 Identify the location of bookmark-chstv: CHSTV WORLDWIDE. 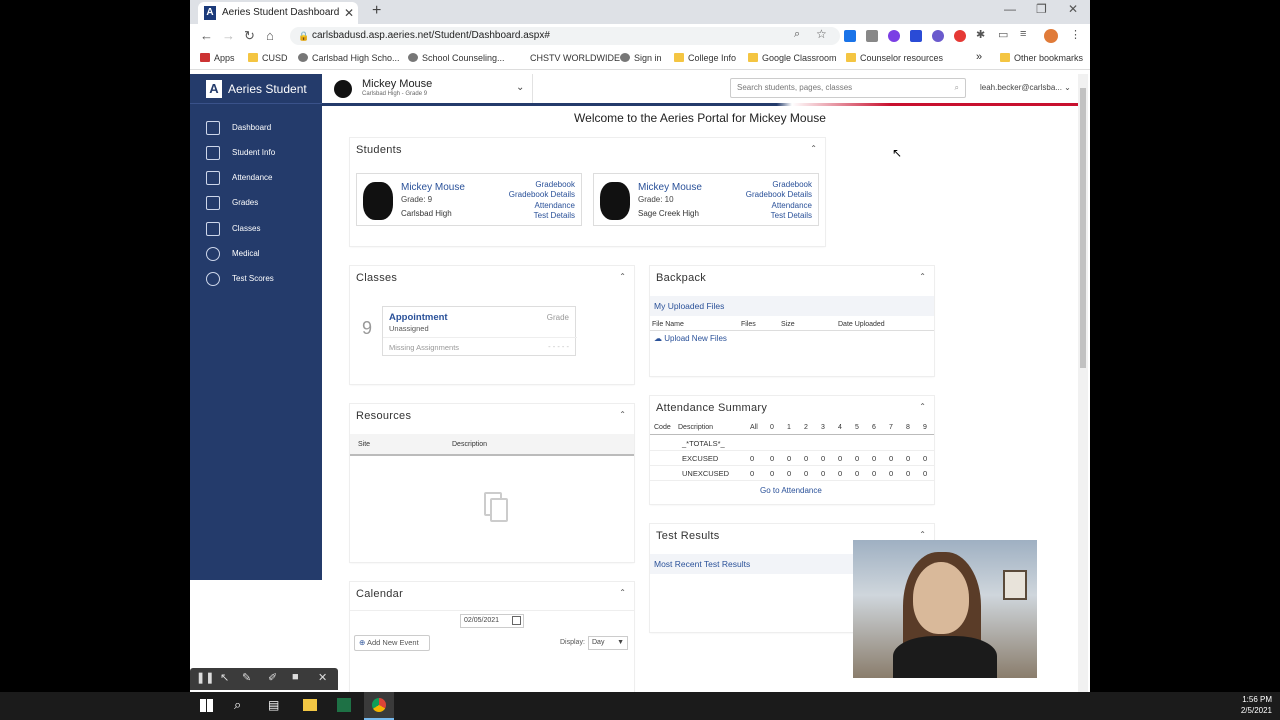
(575, 58).